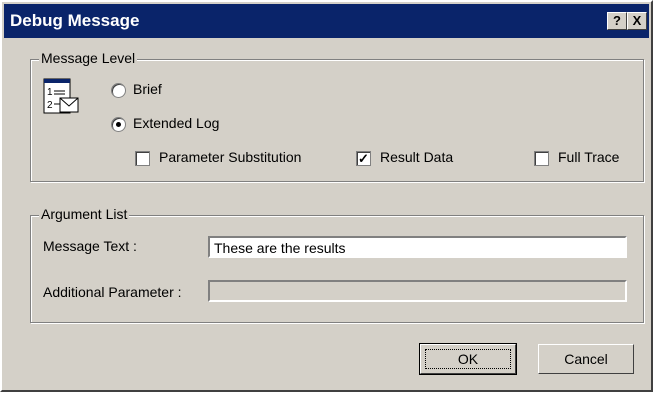  What do you see at coordinates (326, 21) in the screenshot?
I see `title-bar: Debug Message ? X` at bounding box center [326, 21].